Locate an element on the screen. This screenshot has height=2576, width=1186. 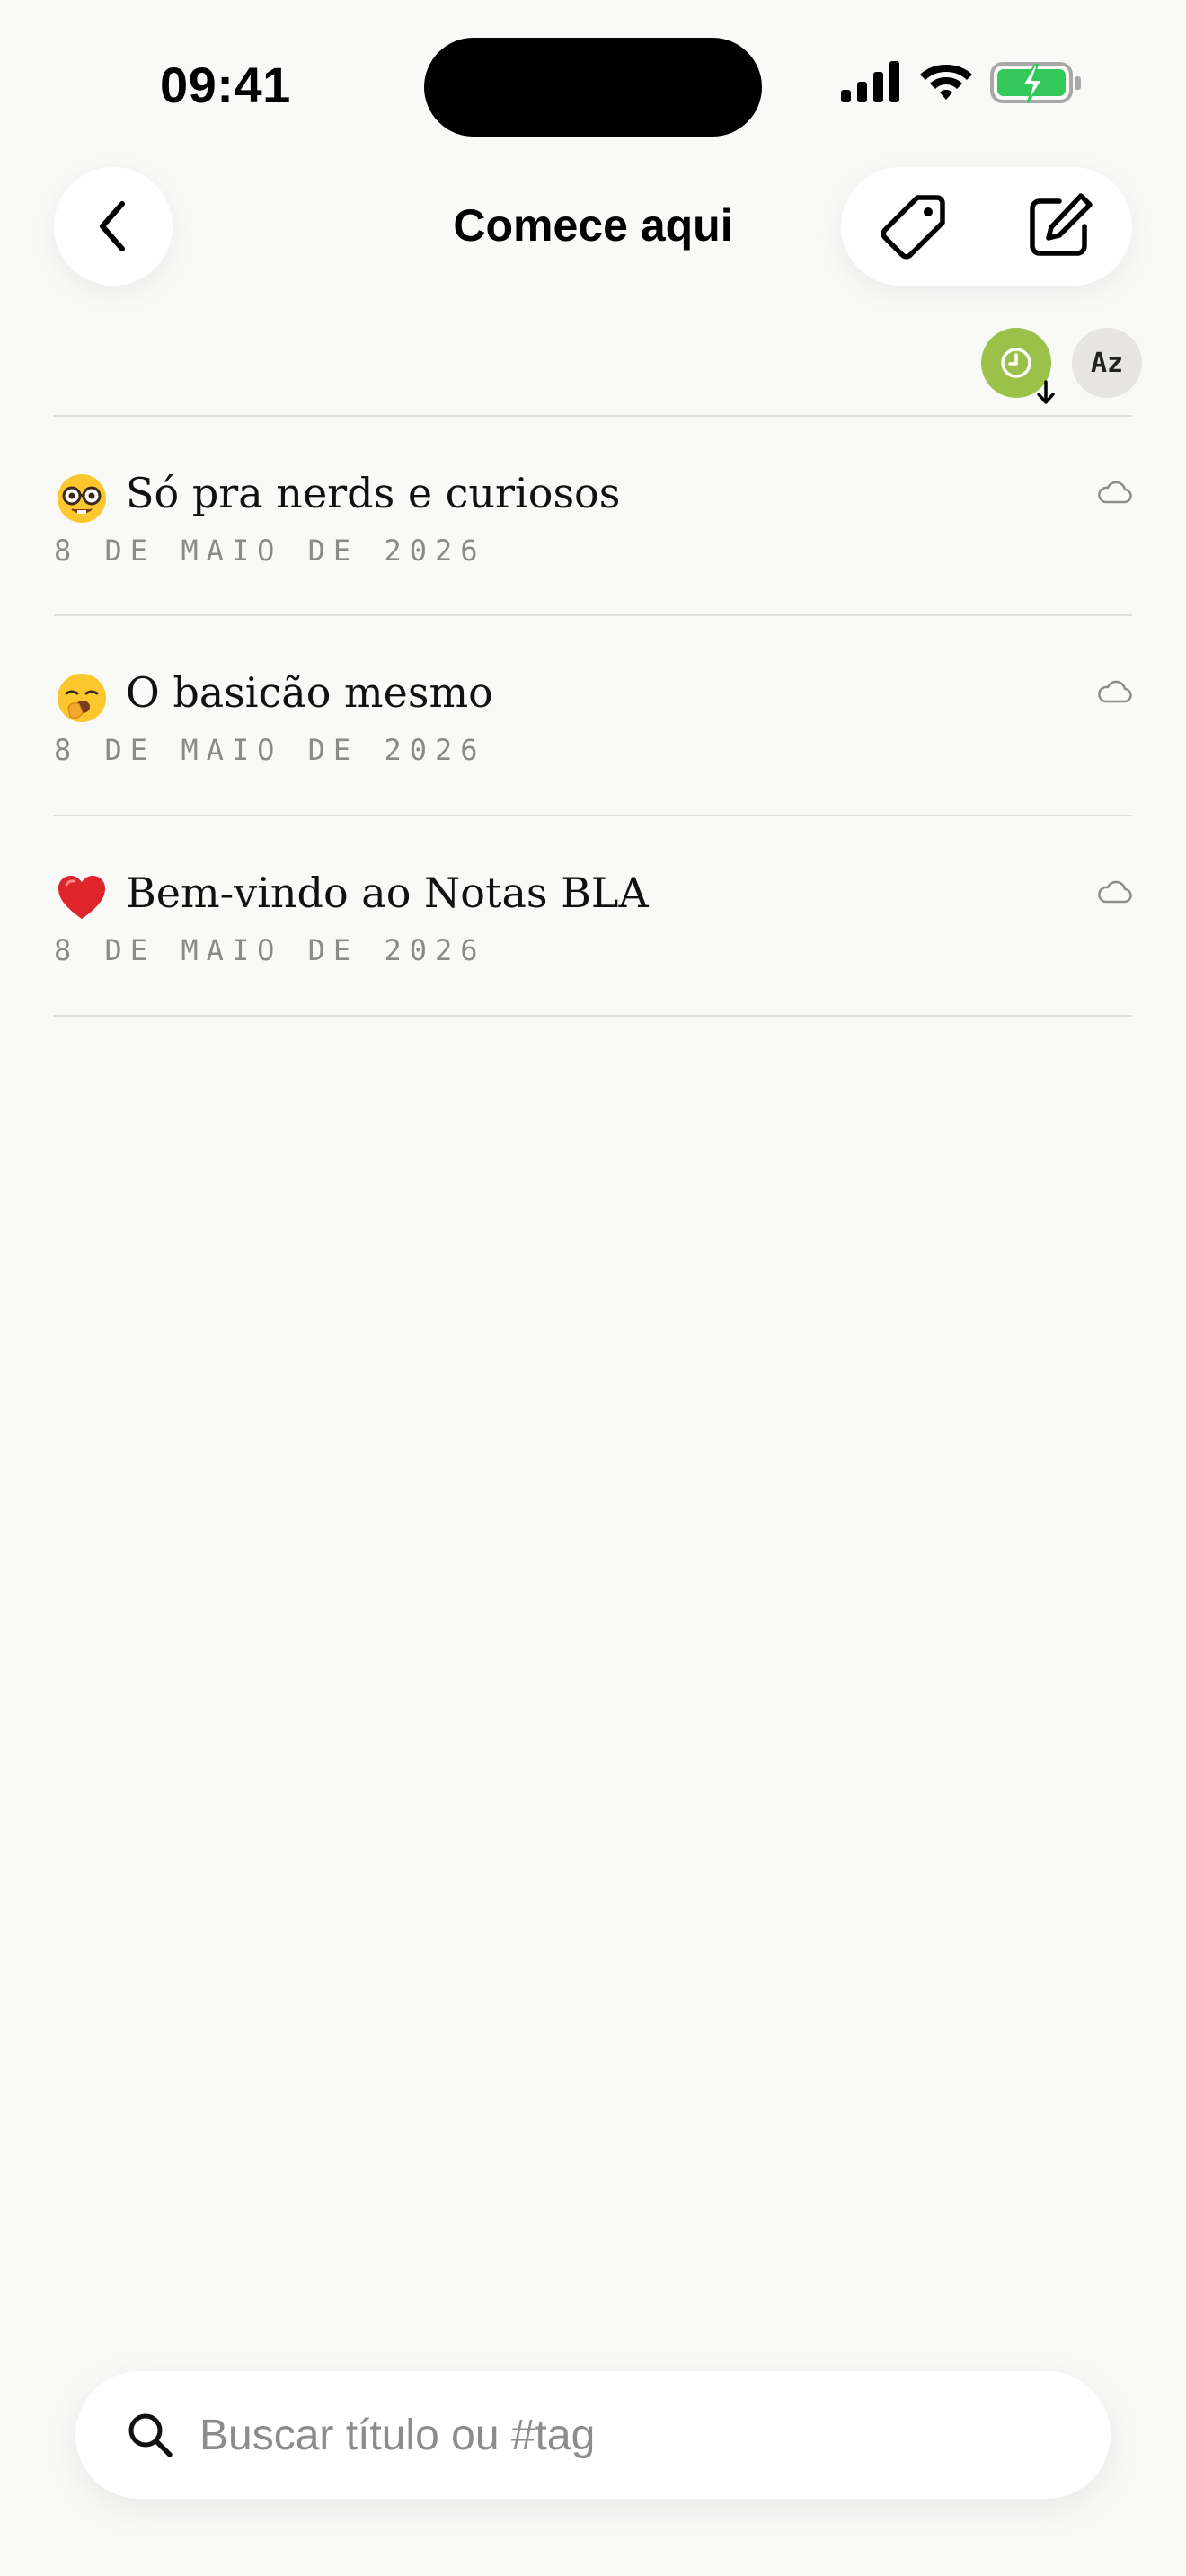
tag-icon is located at coordinates (913, 227).